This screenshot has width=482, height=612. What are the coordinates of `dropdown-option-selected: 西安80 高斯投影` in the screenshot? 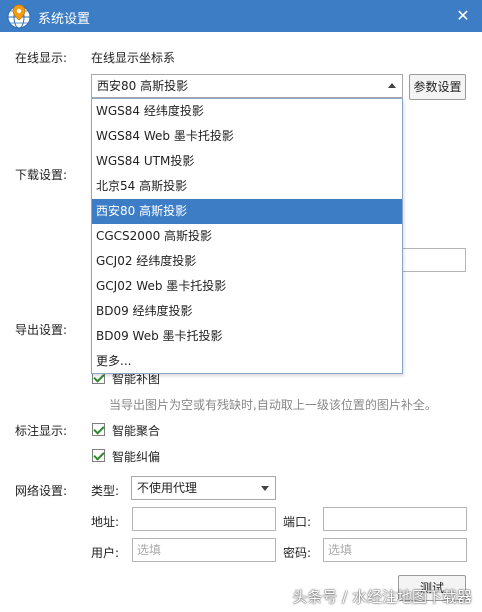 It's located at (247, 211).